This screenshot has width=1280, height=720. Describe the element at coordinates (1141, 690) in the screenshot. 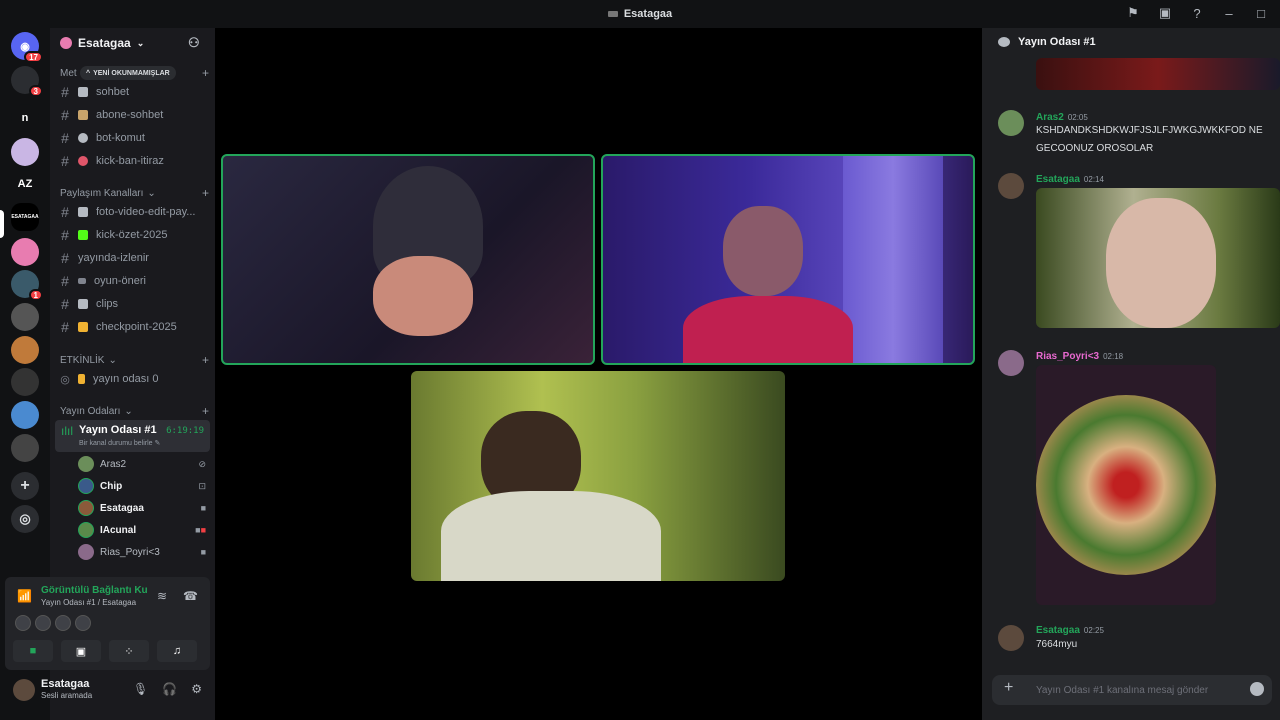

I see `message-input` at that location.